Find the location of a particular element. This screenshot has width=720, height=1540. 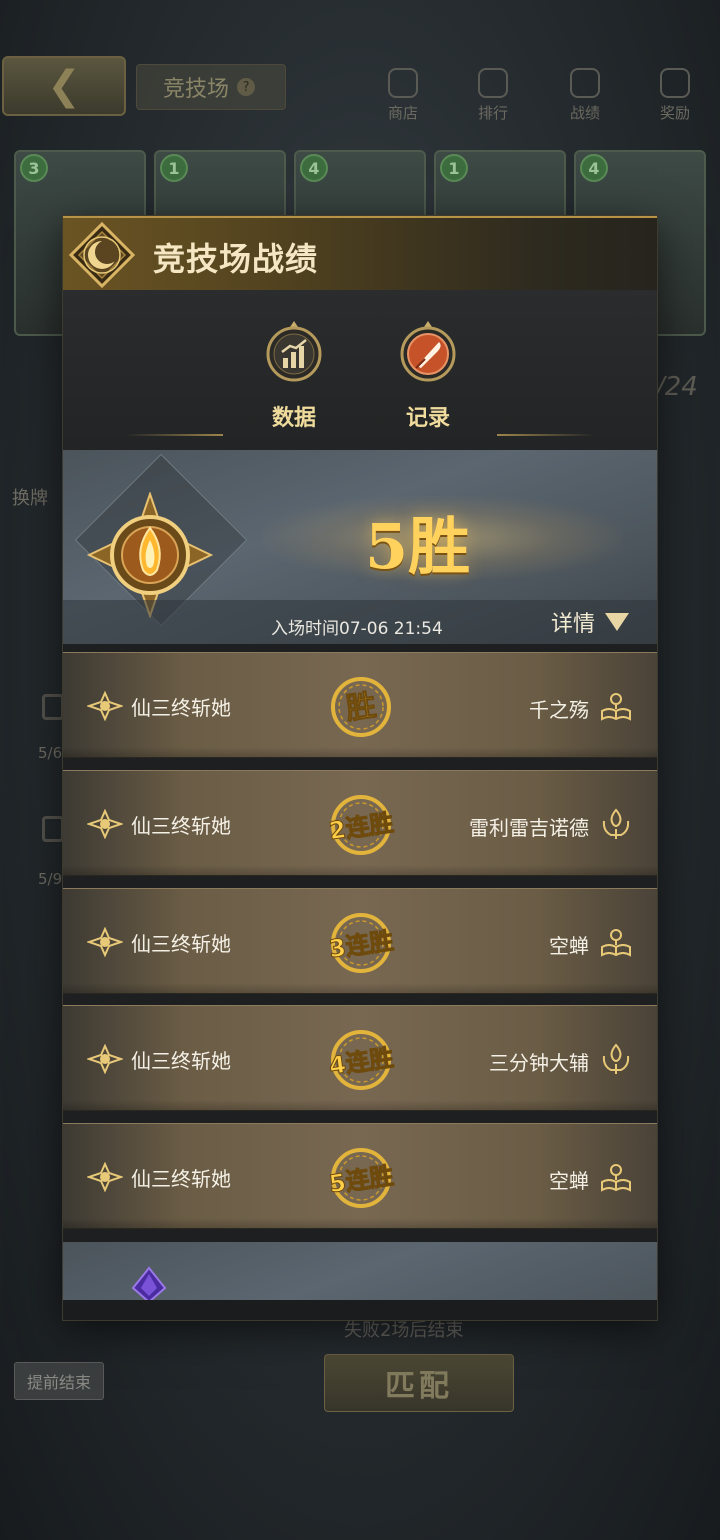

tab-records: 记录 is located at coordinates (428, 380).